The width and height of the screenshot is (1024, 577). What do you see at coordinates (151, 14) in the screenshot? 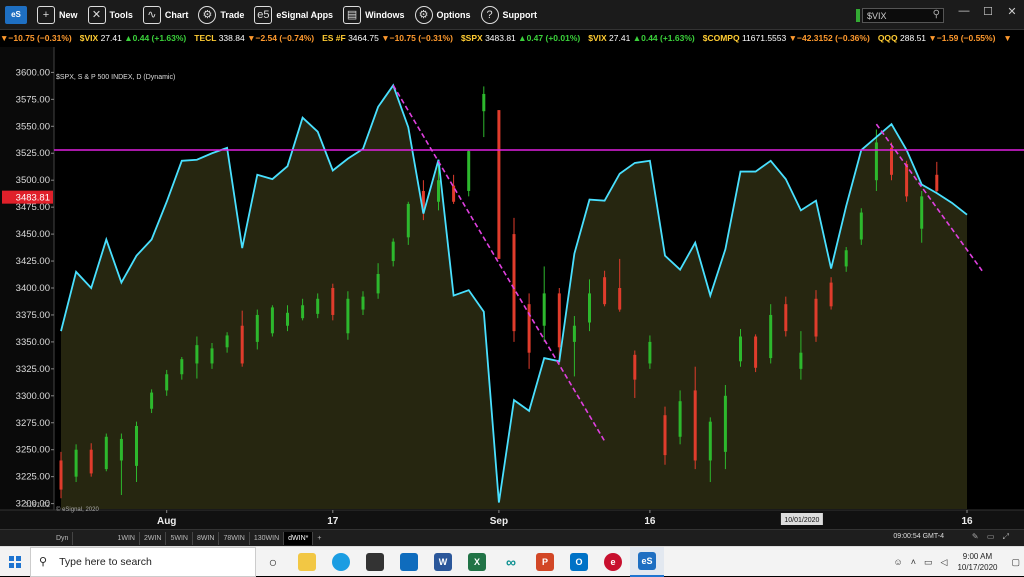
I see `chart-icon: ∿` at bounding box center [151, 14].